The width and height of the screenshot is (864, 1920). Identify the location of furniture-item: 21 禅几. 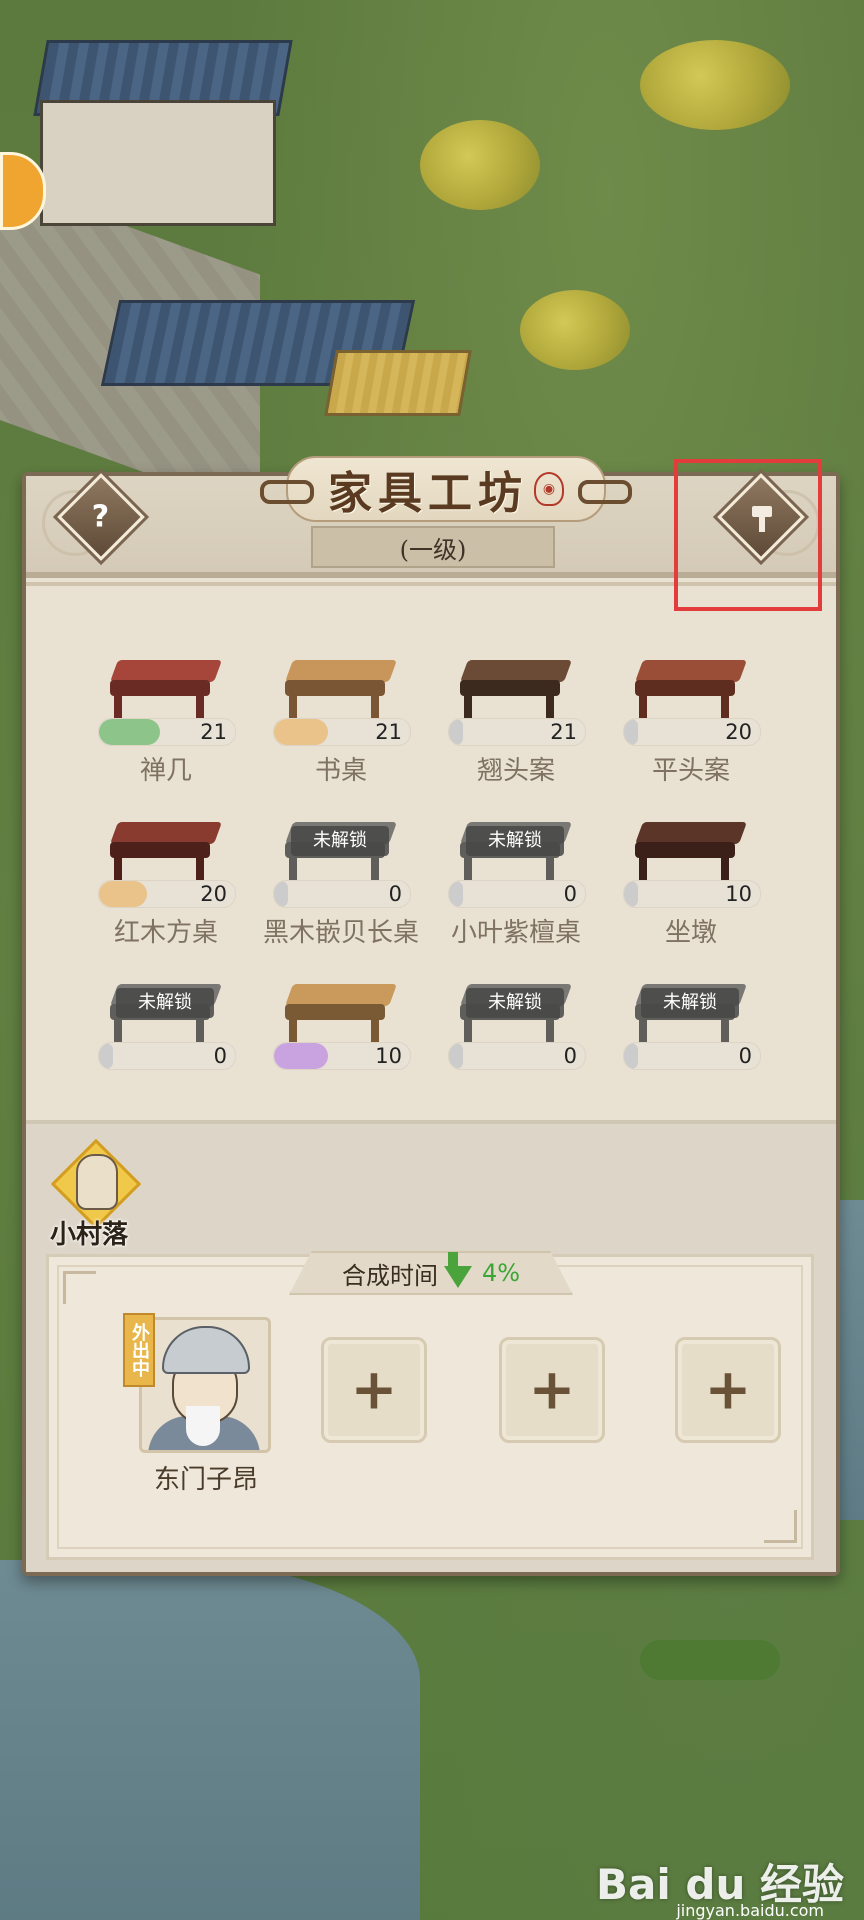
(166, 721).